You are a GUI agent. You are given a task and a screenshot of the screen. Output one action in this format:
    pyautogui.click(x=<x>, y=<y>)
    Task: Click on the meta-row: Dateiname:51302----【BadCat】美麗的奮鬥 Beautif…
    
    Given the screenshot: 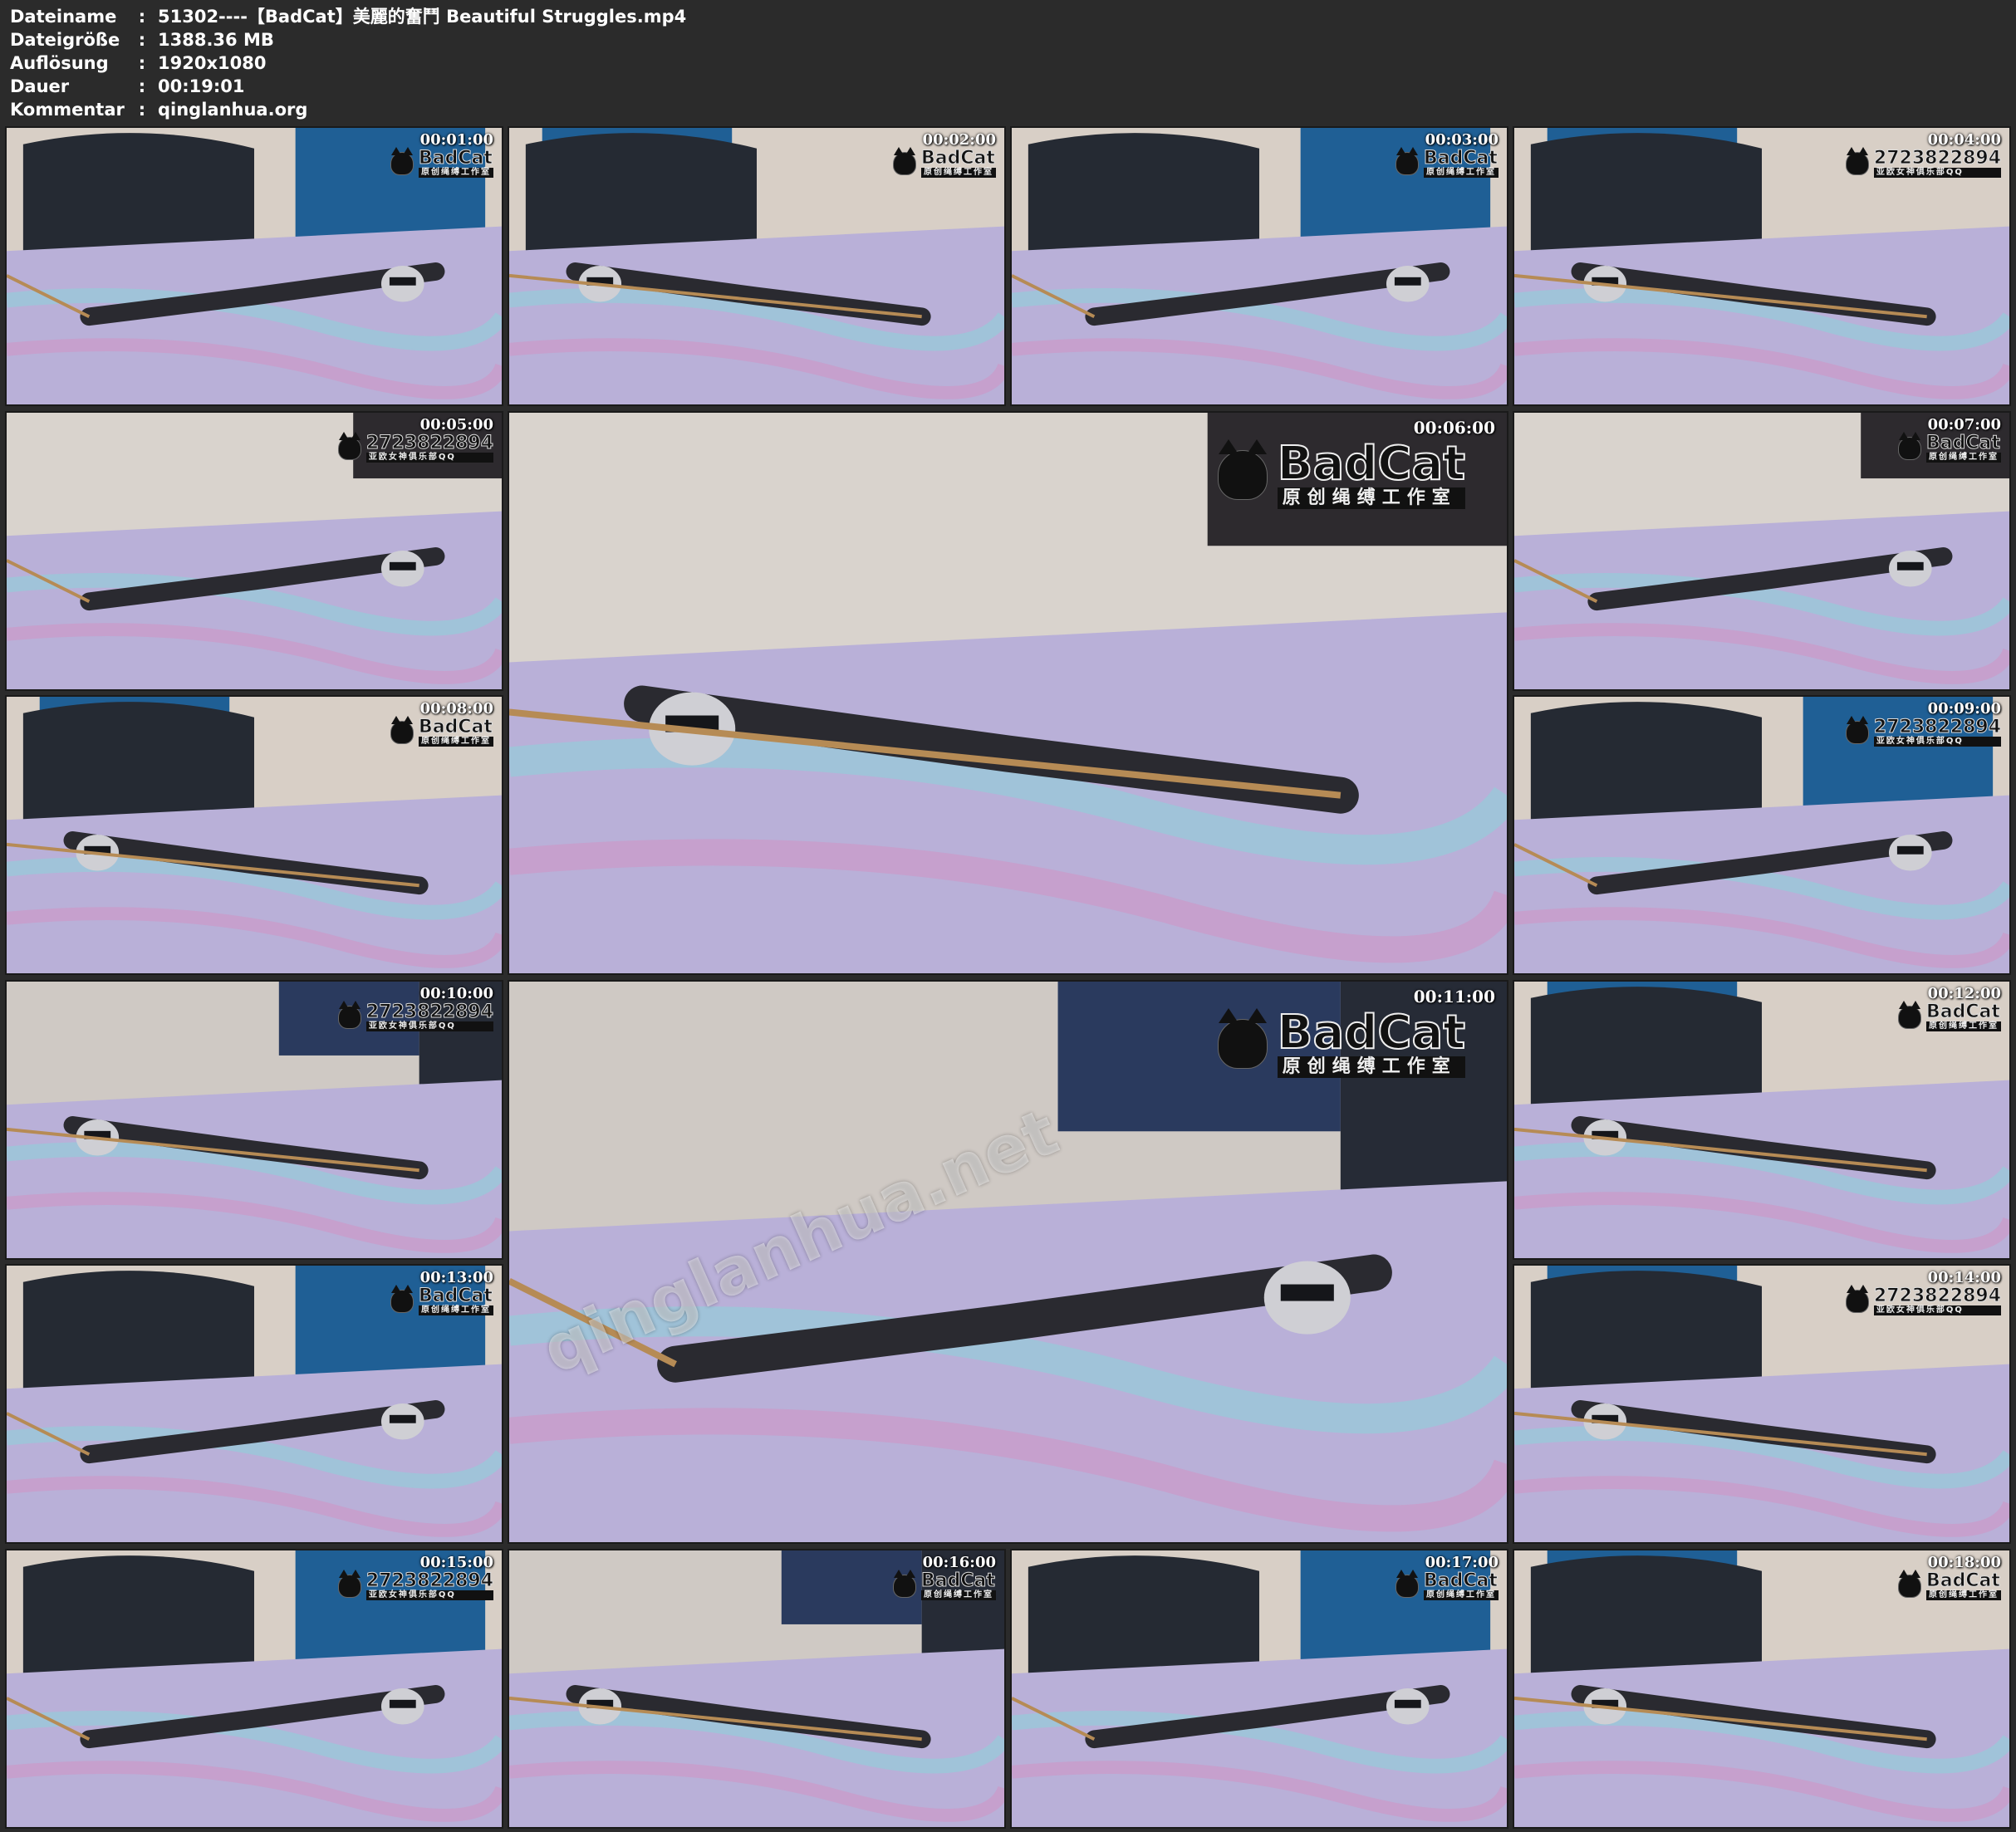 What is the action you would take?
    pyautogui.click(x=348, y=16)
    